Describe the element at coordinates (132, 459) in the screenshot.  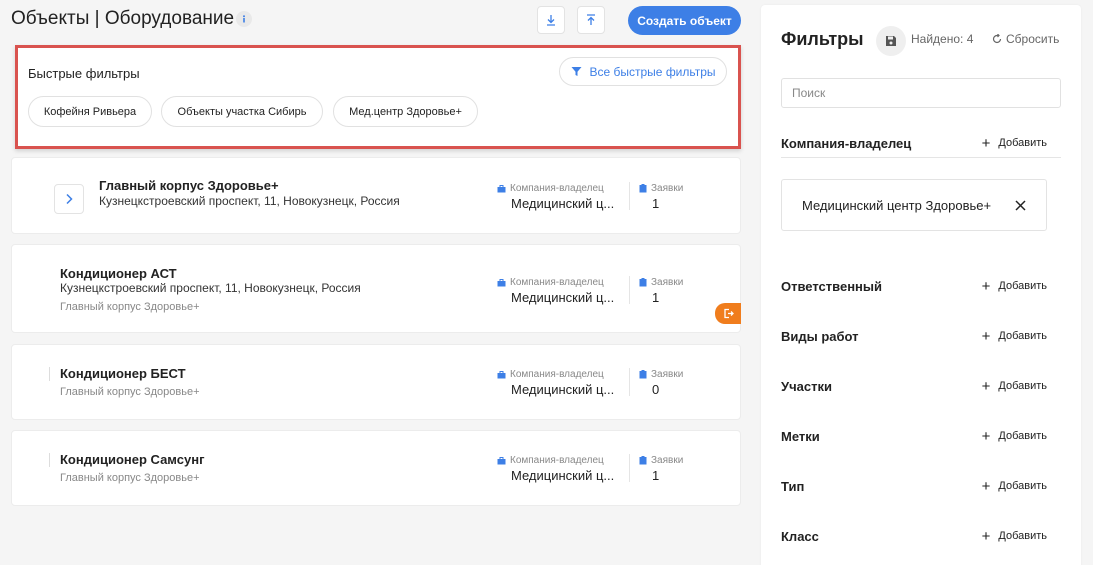
I see `object-title: Кондиционер Самсунг` at that location.